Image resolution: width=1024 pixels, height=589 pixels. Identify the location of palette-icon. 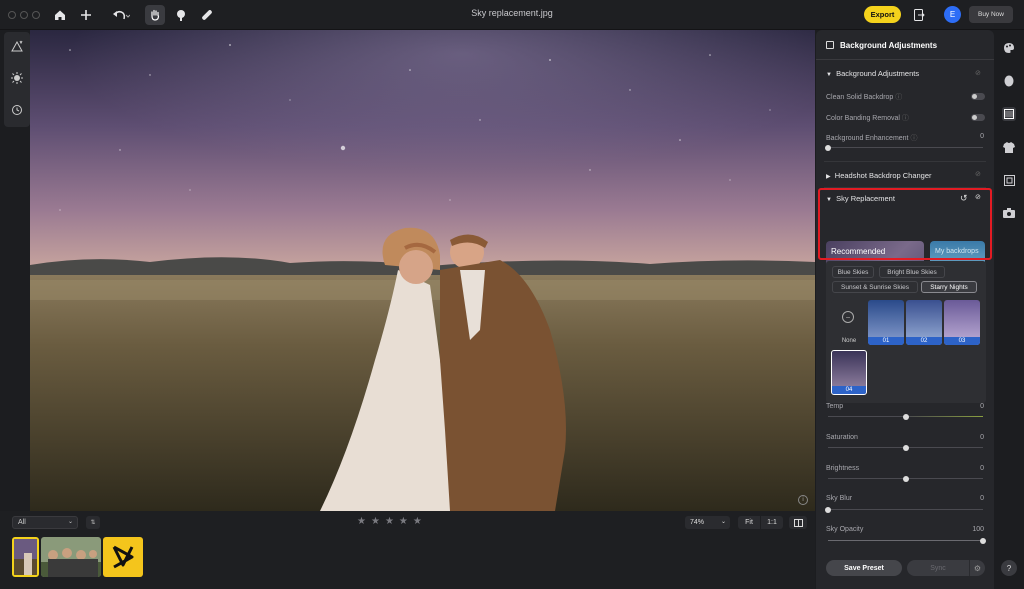
(1009, 48).